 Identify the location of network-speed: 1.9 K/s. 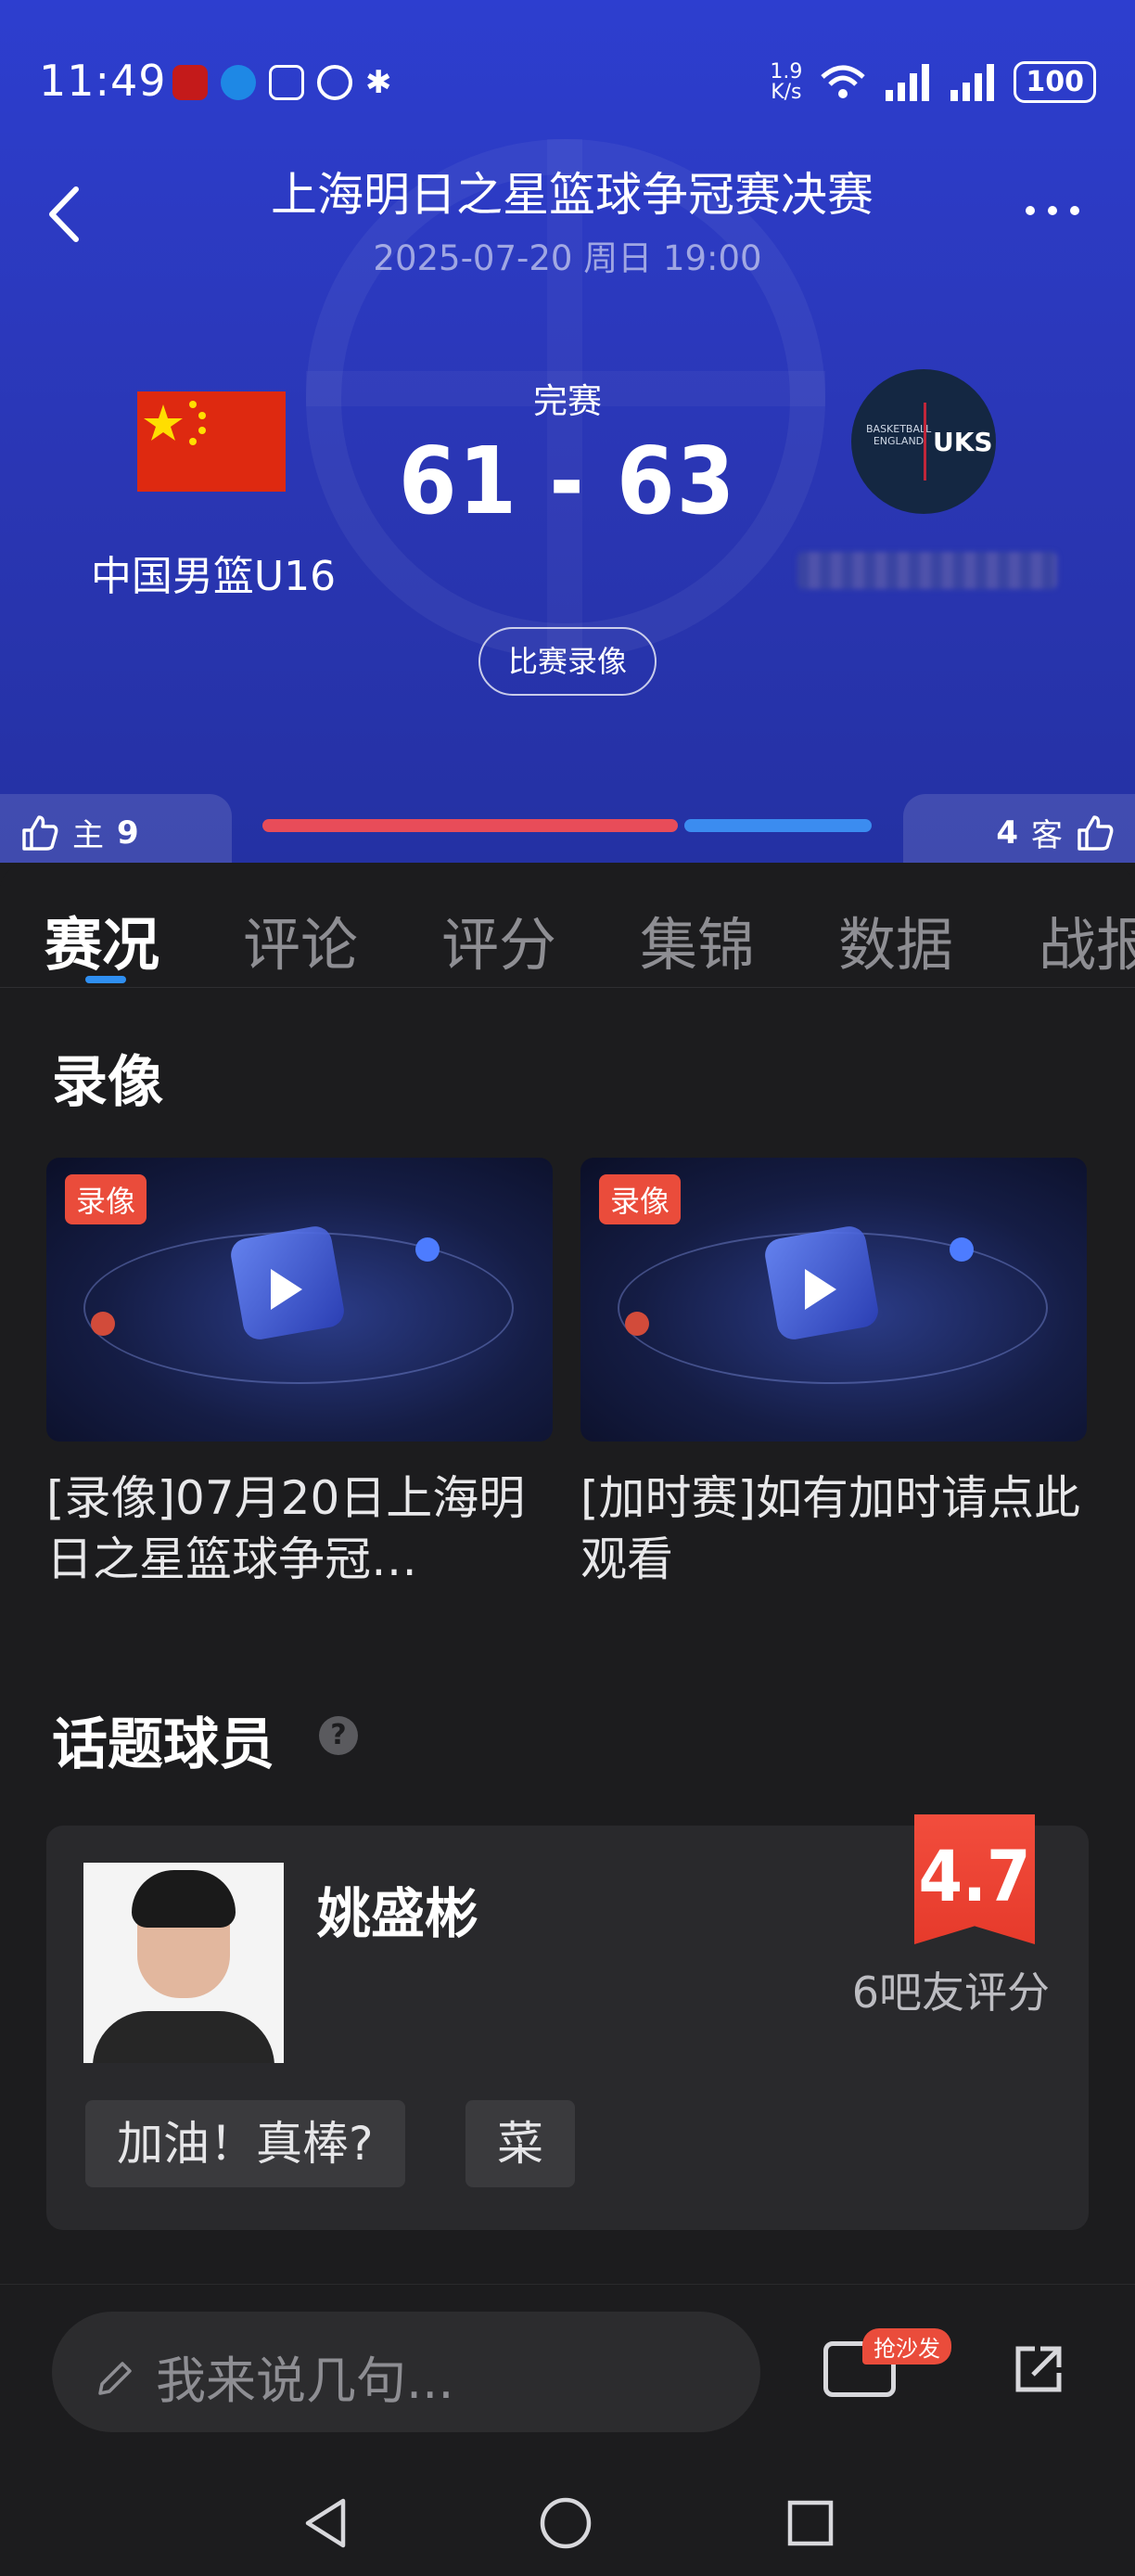
(786, 81).